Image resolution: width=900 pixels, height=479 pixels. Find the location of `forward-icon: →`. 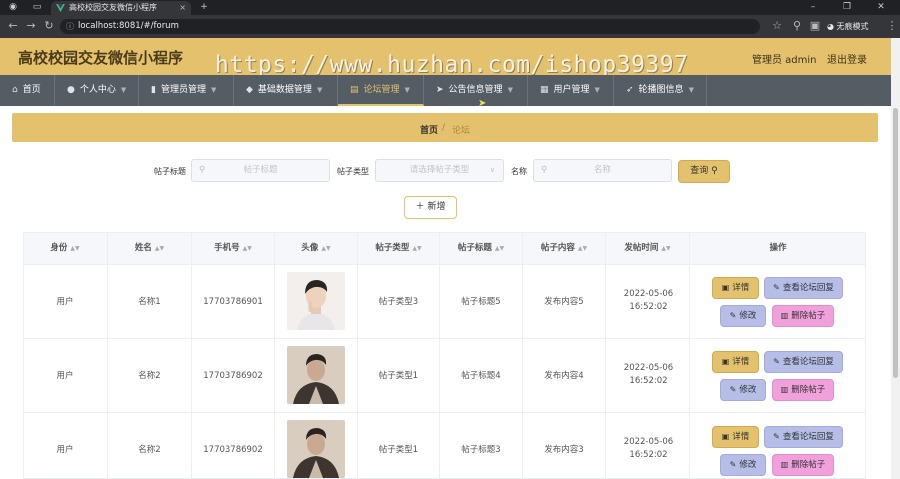

forward-icon: → is located at coordinates (31, 26).